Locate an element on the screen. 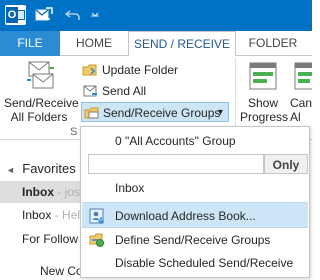 Image resolution: width=320 pixels, height=280 pixels. group-filter-input is located at coordinates (176, 164).